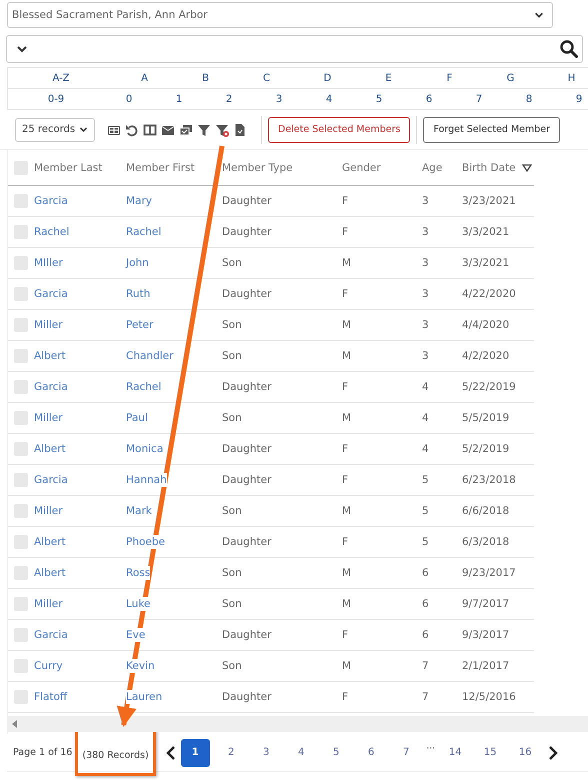 The width and height of the screenshot is (588, 780). What do you see at coordinates (553, 753) in the screenshot?
I see `next-page-icon` at bounding box center [553, 753].